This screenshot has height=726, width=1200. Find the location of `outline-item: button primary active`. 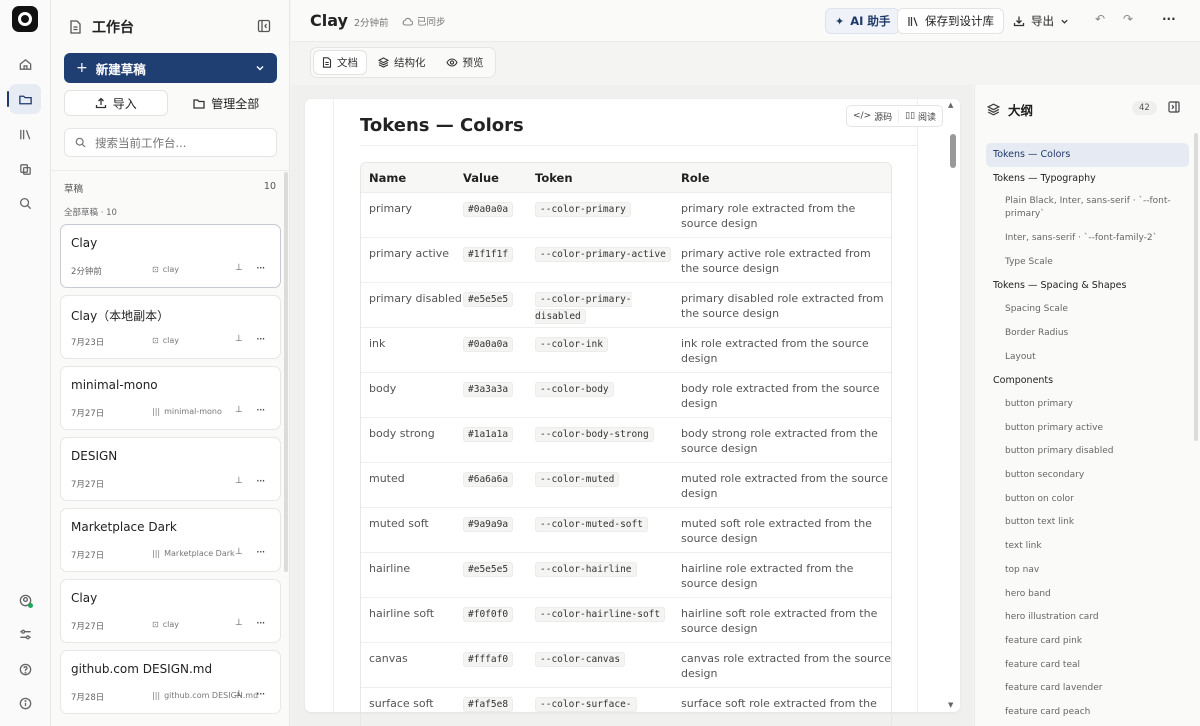

outline-item: button primary active is located at coordinates (1087, 428).